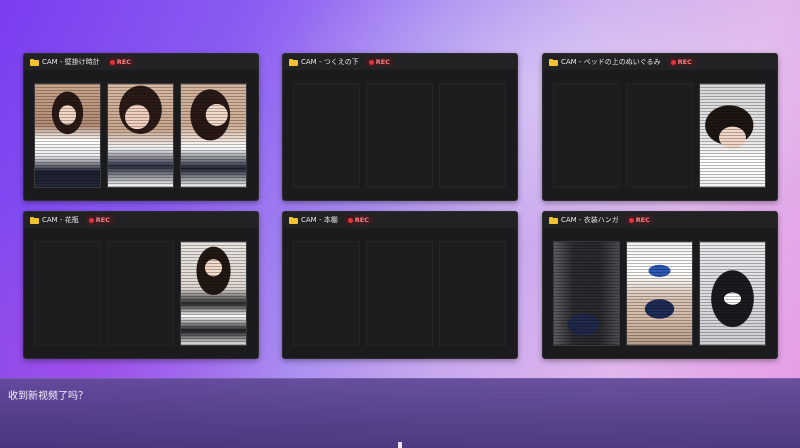  What do you see at coordinates (590, 220) in the screenshot?
I see `window-title: CAM - 衣装ハンガ` at bounding box center [590, 220].